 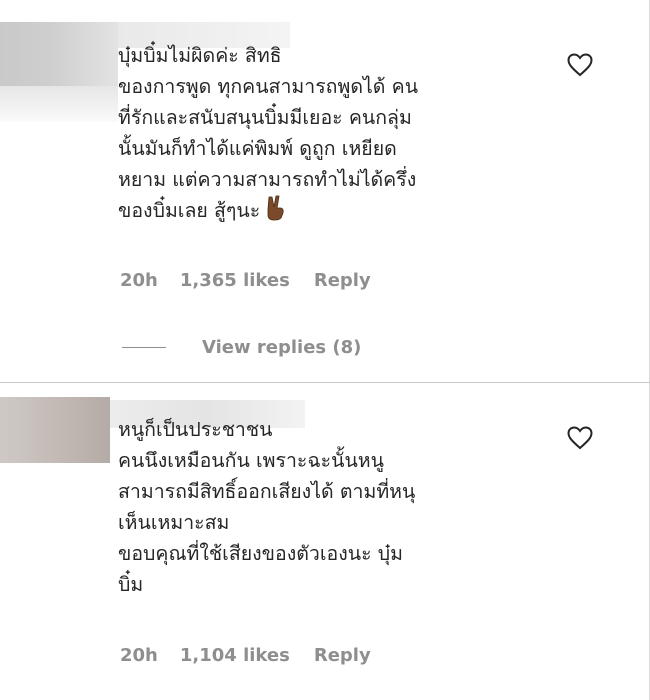 What do you see at coordinates (235, 280) in the screenshot?
I see `like-count: 1,365 likes` at bounding box center [235, 280].